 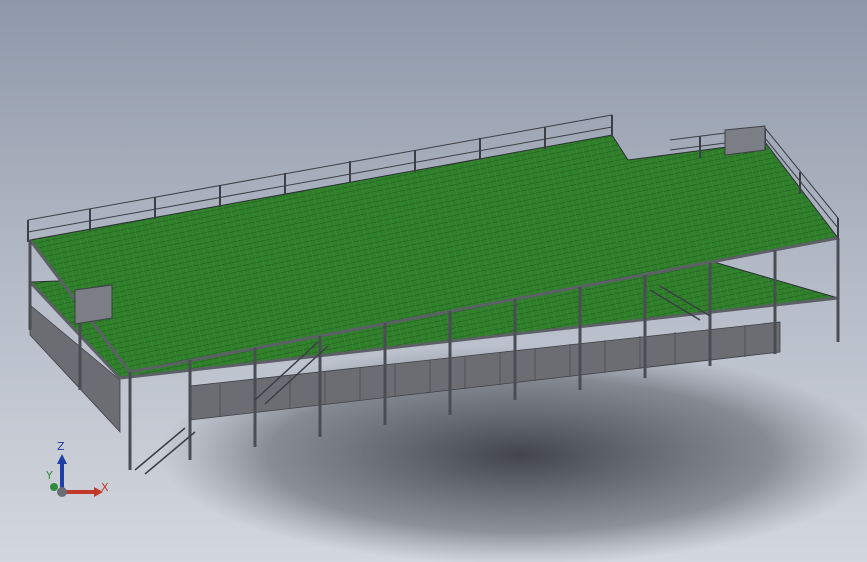 What do you see at coordinates (49, 475) in the screenshot?
I see `y-axis-label: Y` at bounding box center [49, 475].